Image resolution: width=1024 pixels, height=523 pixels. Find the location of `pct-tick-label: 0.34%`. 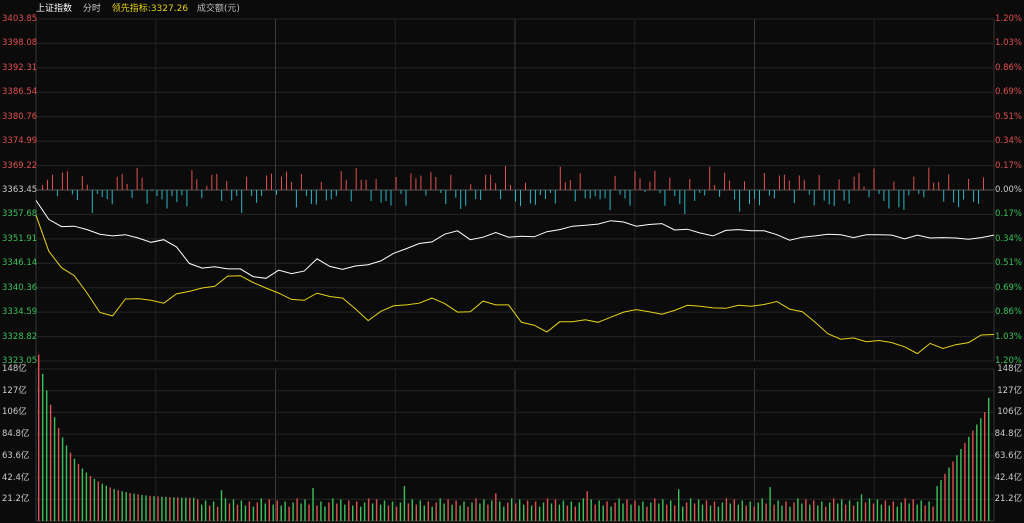

pct-tick-label: 0.34% is located at coordinates (1008, 238).